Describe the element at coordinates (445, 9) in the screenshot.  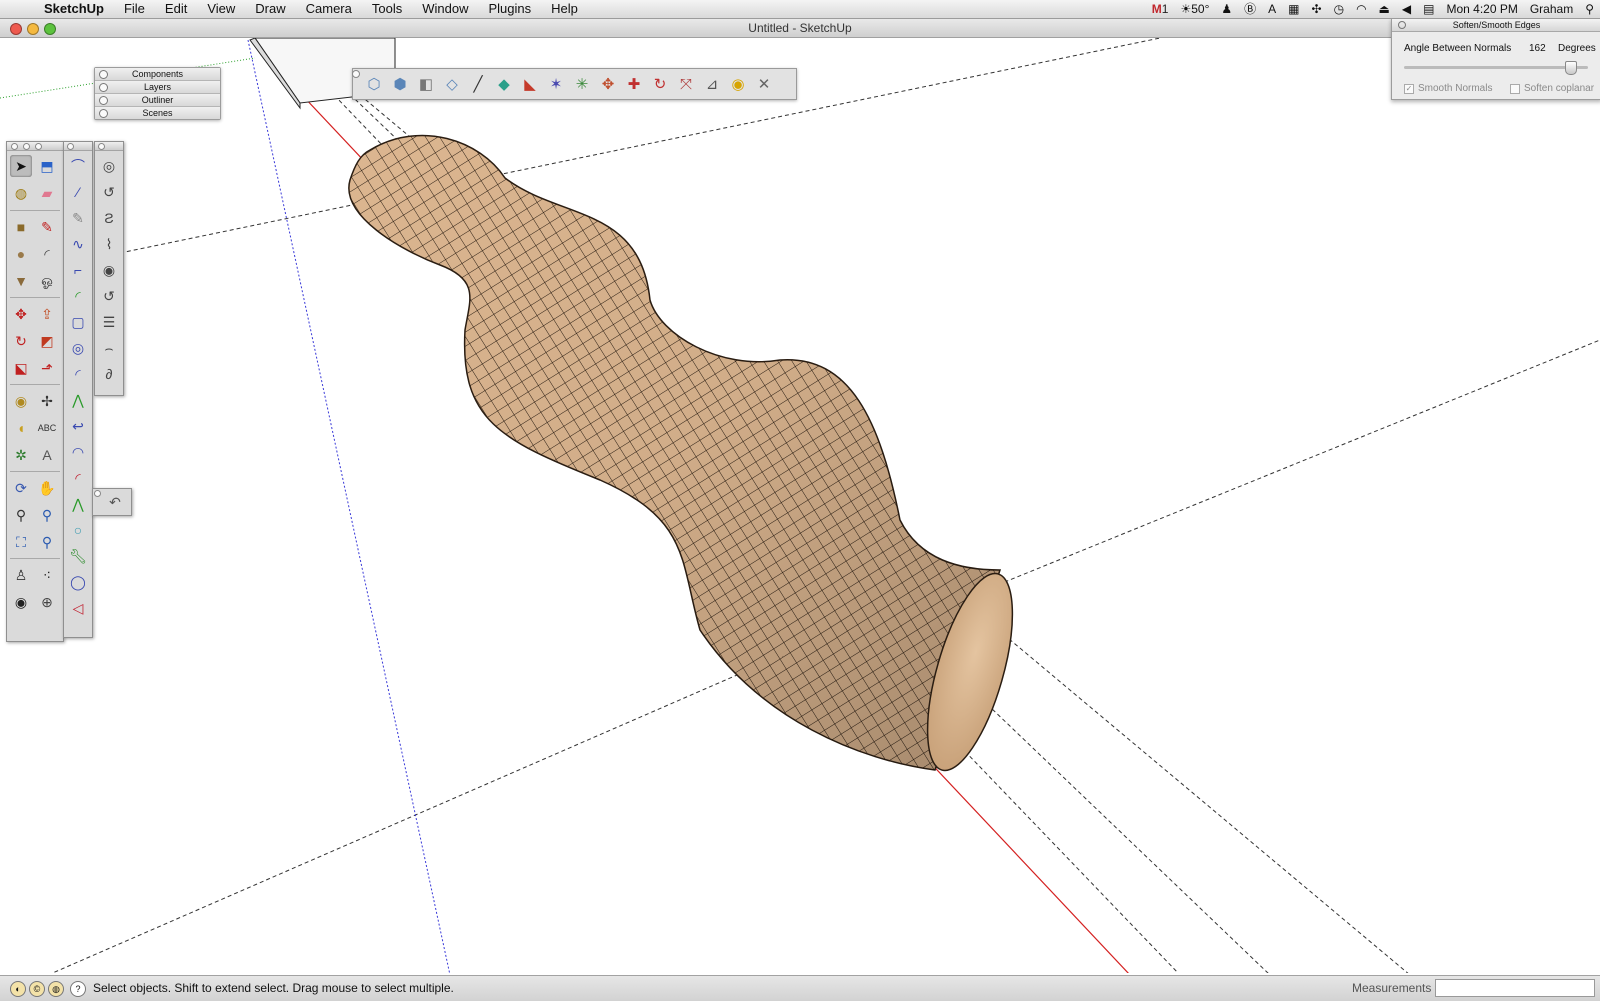
I see `menu-window: Window` at that location.